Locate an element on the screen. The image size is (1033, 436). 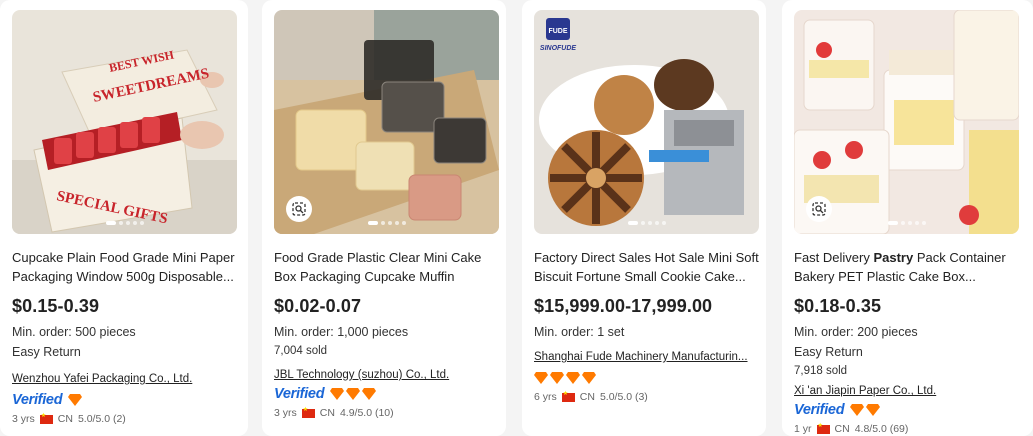
supplier-meta: 1 yr CN 4.8/5.0 (69) is located at coordinates (908, 429).